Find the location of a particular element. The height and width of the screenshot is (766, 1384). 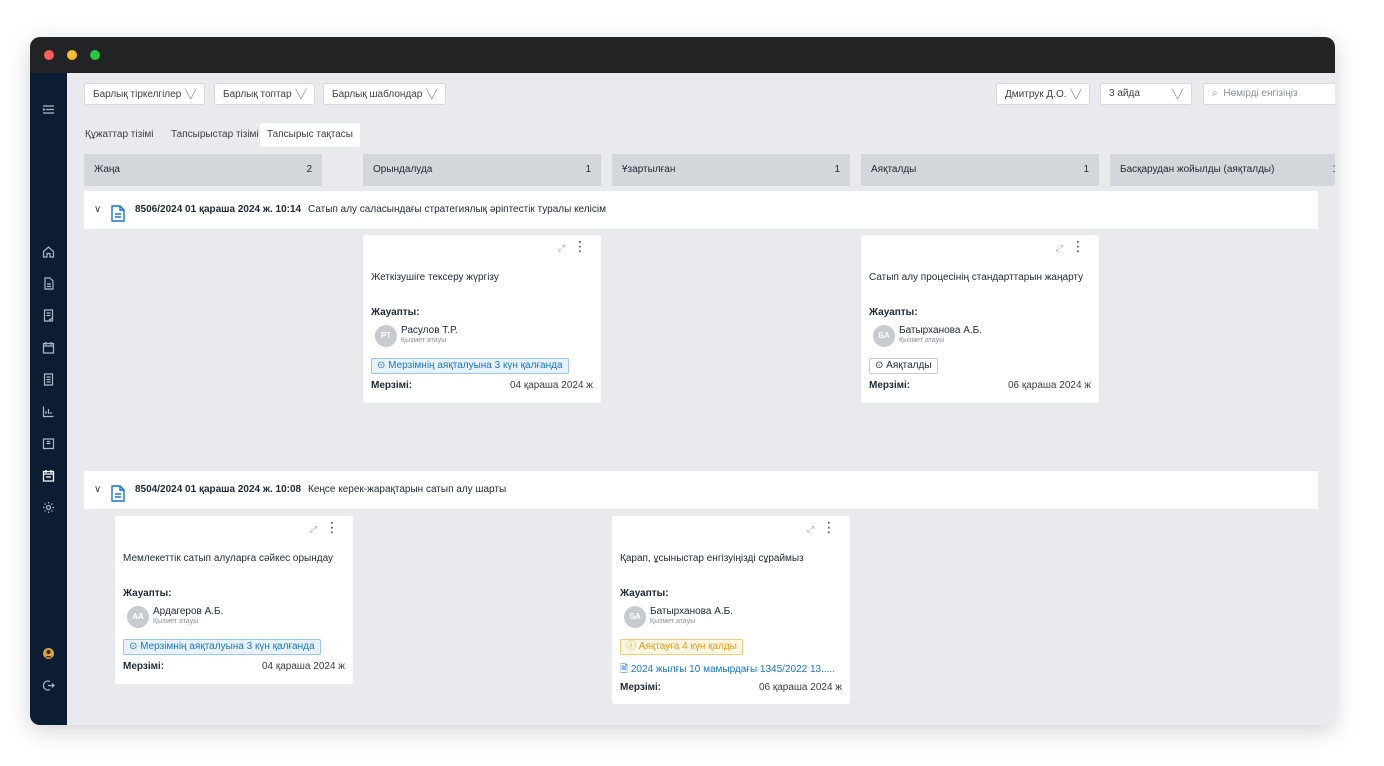

groups-filter: Барлық топтар ╲╱ is located at coordinates (265, 94).